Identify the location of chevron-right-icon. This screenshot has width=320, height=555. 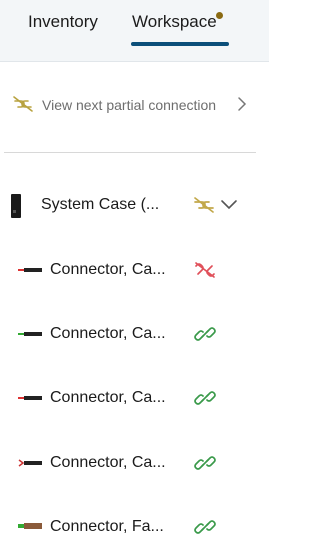
(242, 104).